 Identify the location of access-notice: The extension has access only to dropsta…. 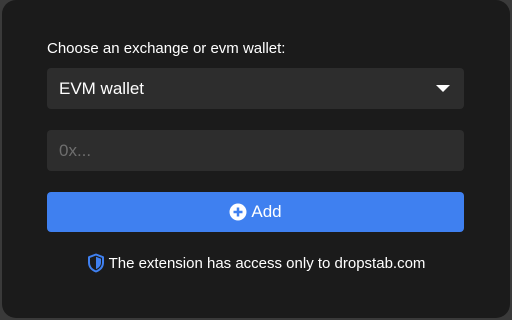
(256, 263).